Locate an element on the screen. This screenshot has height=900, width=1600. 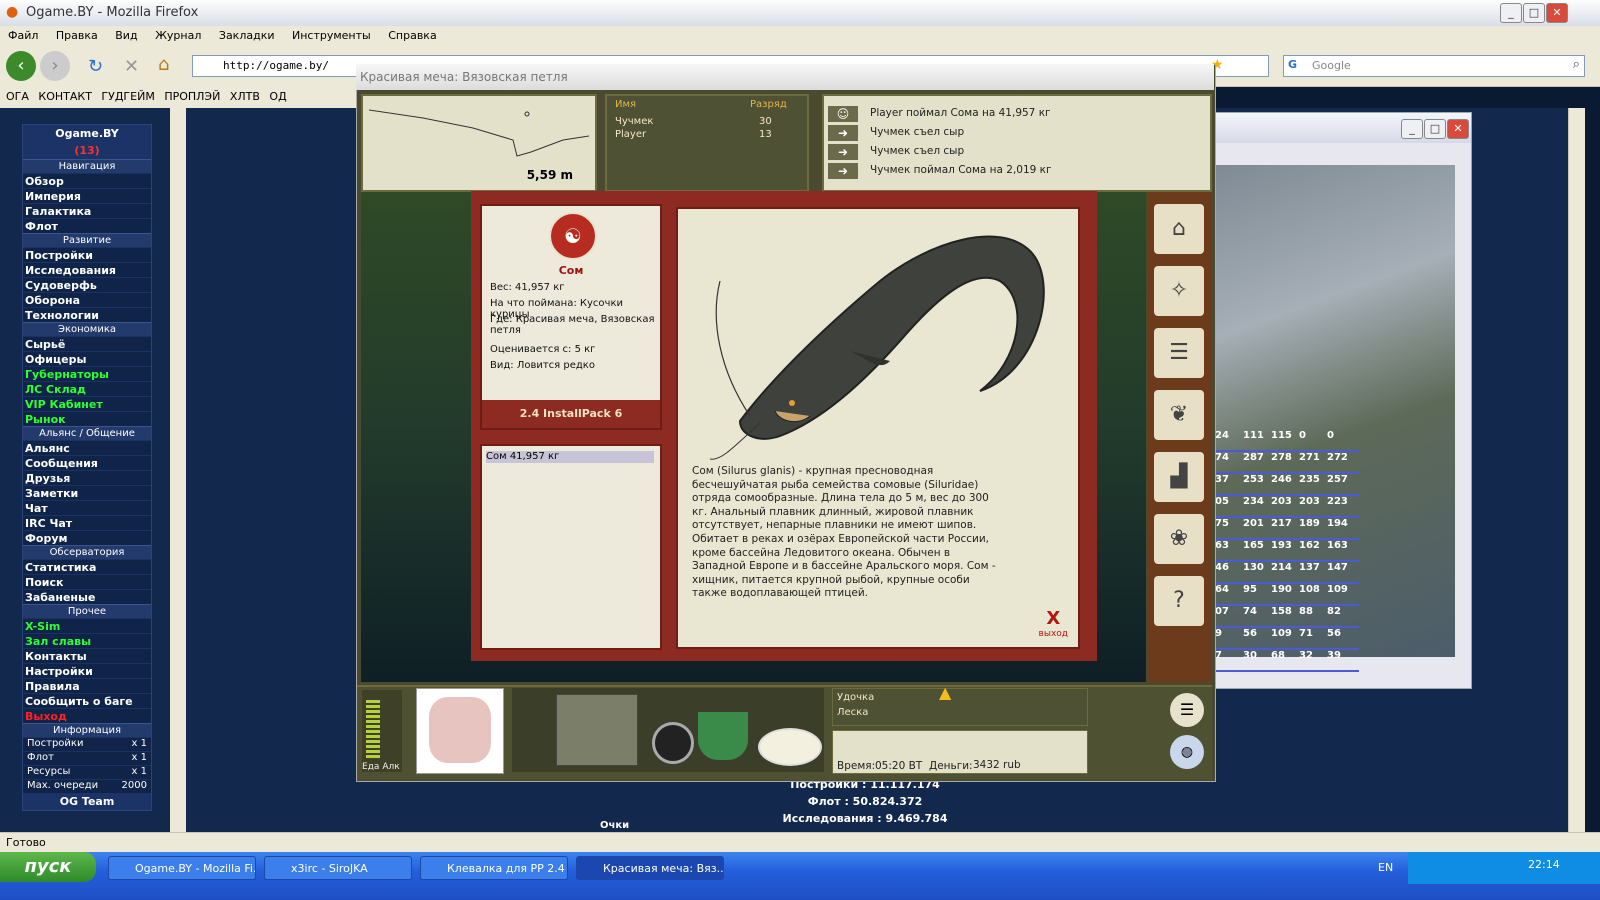
nav-section-header: Развитие is located at coordinates (87, 240).